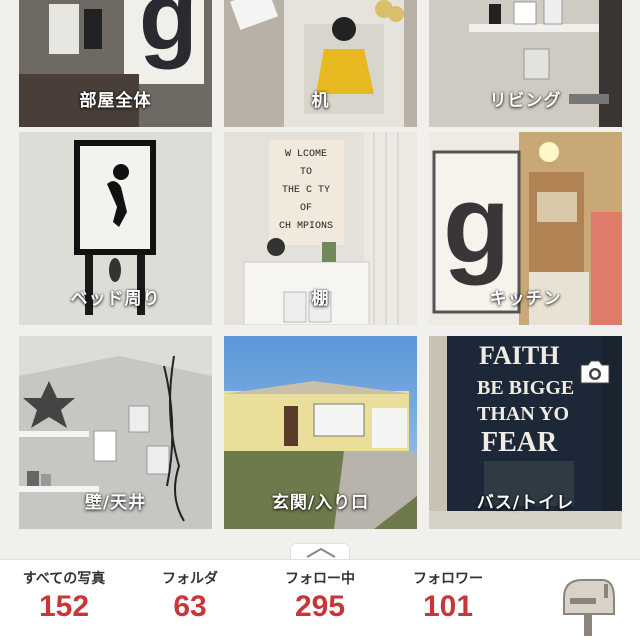 The width and height of the screenshot is (640, 640). What do you see at coordinates (519, 442) in the screenshot?
I see `svg-text: FEAR` at bounding box center [519, 442].